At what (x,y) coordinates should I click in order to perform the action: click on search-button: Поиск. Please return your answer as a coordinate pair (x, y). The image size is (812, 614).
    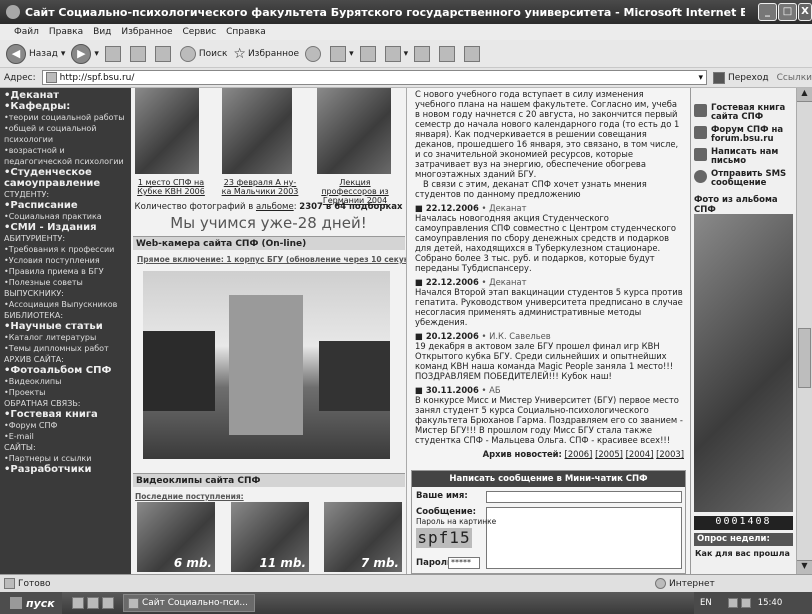
    Looking at the image, I should click on (203, 53).